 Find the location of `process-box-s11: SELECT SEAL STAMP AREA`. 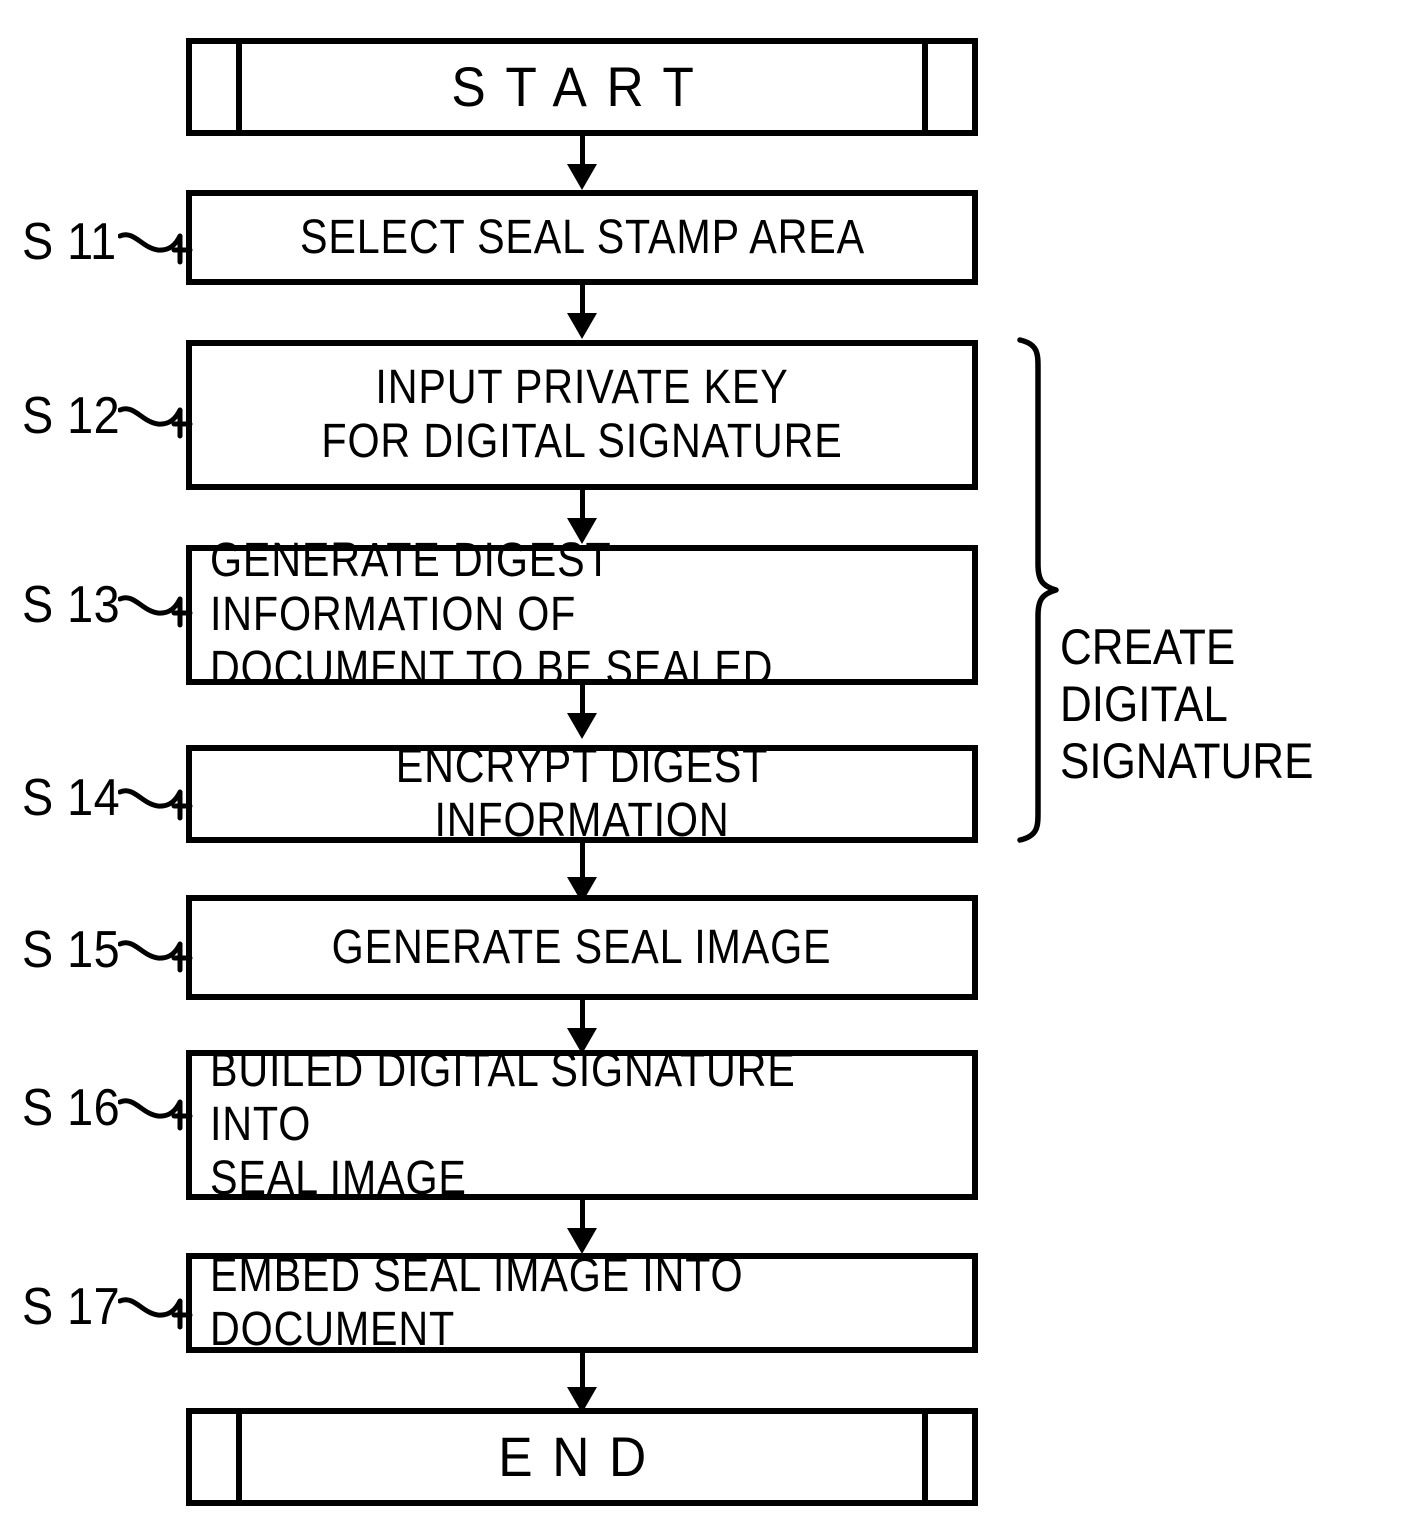

process-box-s11: SELECT SEAL STAMP AREA is located at coordinates (582, 237).